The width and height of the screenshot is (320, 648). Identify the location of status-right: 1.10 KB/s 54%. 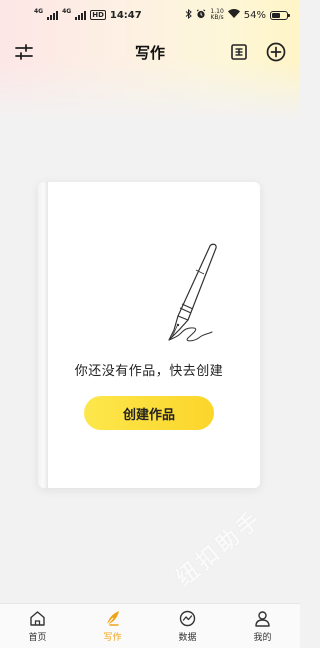
(237, 15).